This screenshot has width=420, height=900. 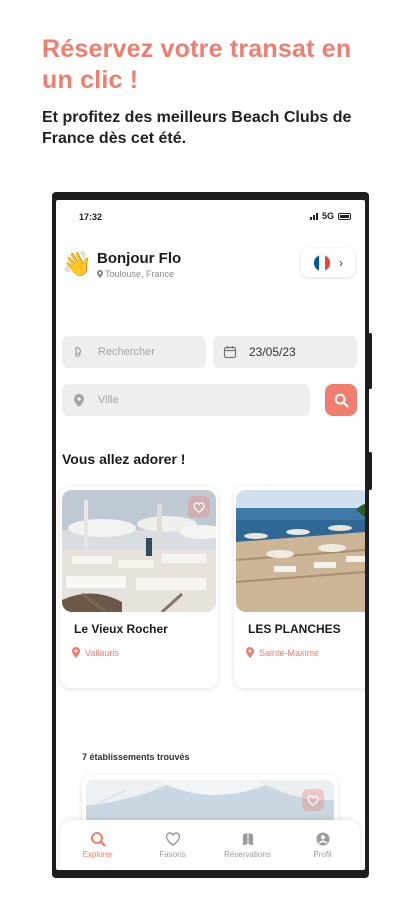 What do you see at coordinates (322, 854) in the screenshot?
I see `tab-label: Profil` at bounding box center [322, 854].